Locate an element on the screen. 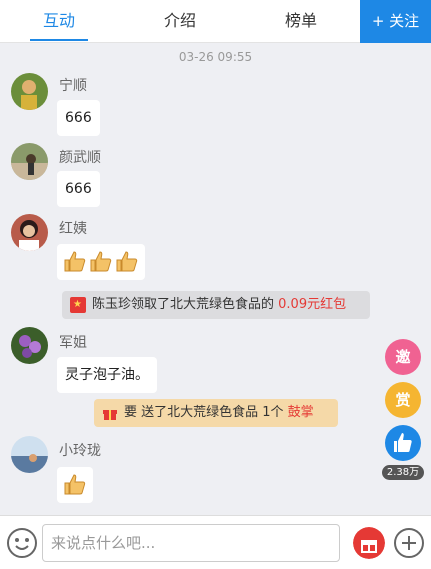 The width and height of the screenshot is (431, 569). add-icon is located at coordinates (409, 543).